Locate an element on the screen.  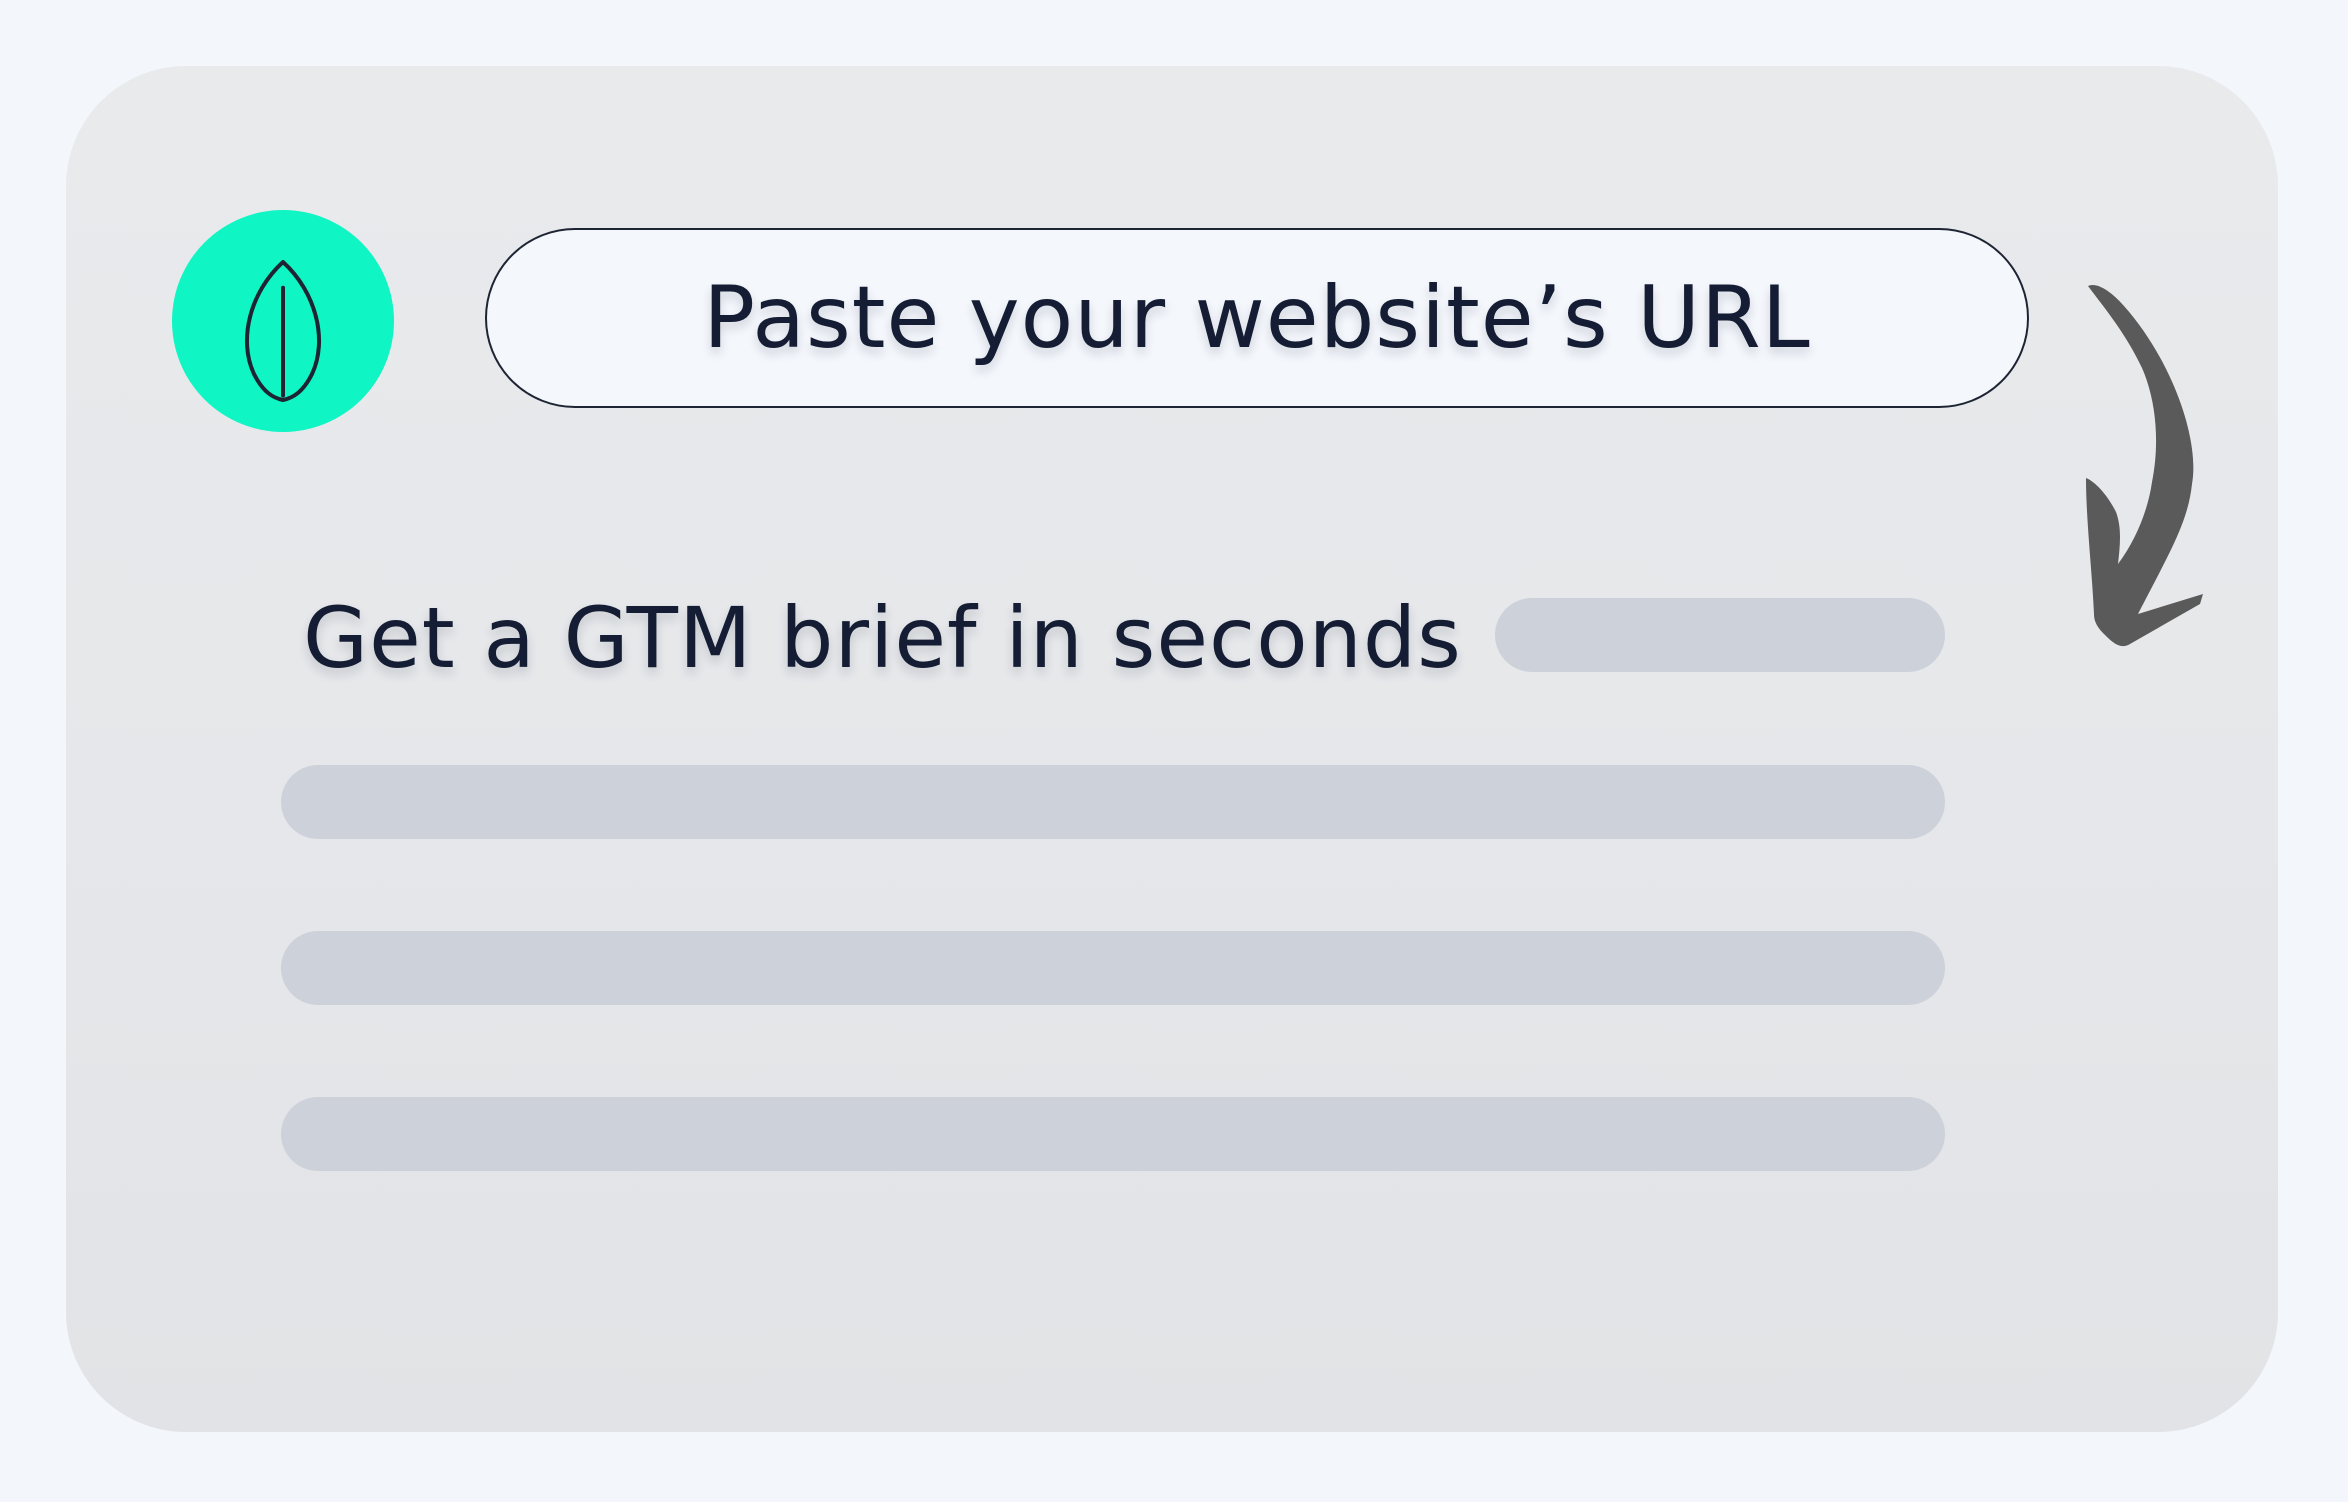
brand-logo is located at coordinates (283, 321).